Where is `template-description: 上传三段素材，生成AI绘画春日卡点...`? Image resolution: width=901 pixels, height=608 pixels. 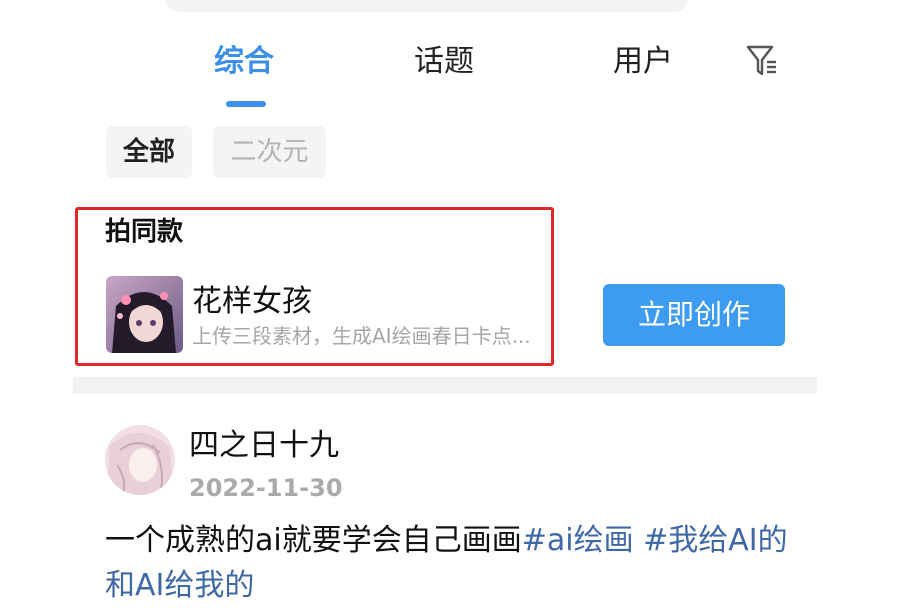 template-description: 上传三段素材，生成AI绘画春日卡点... is located at coordinates (361, 336).